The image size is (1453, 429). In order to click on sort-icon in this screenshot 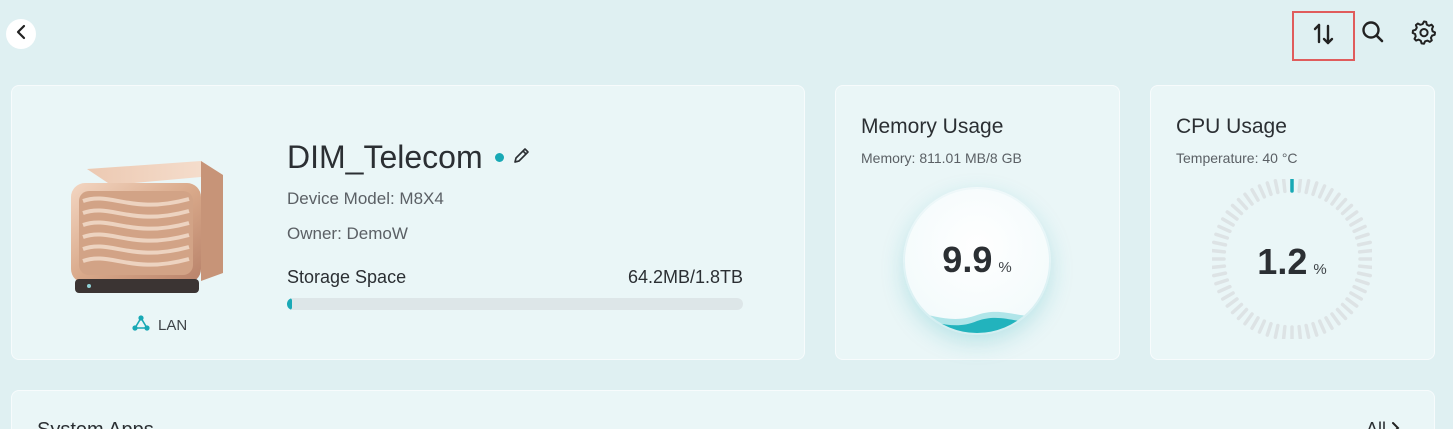, I will do `click(1324, 36)`.